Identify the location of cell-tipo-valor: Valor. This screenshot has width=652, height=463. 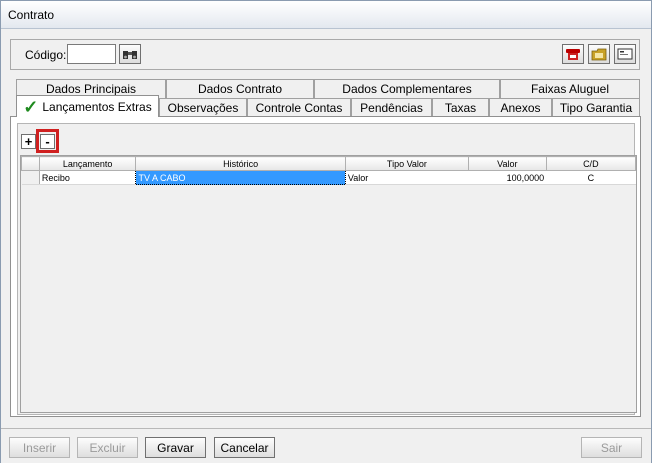
(407, 177).